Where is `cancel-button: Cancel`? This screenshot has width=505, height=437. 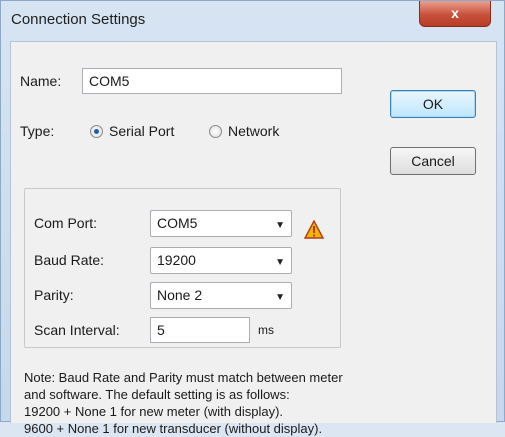 cancel-button: Cancel is located at coordinates (433, 161).